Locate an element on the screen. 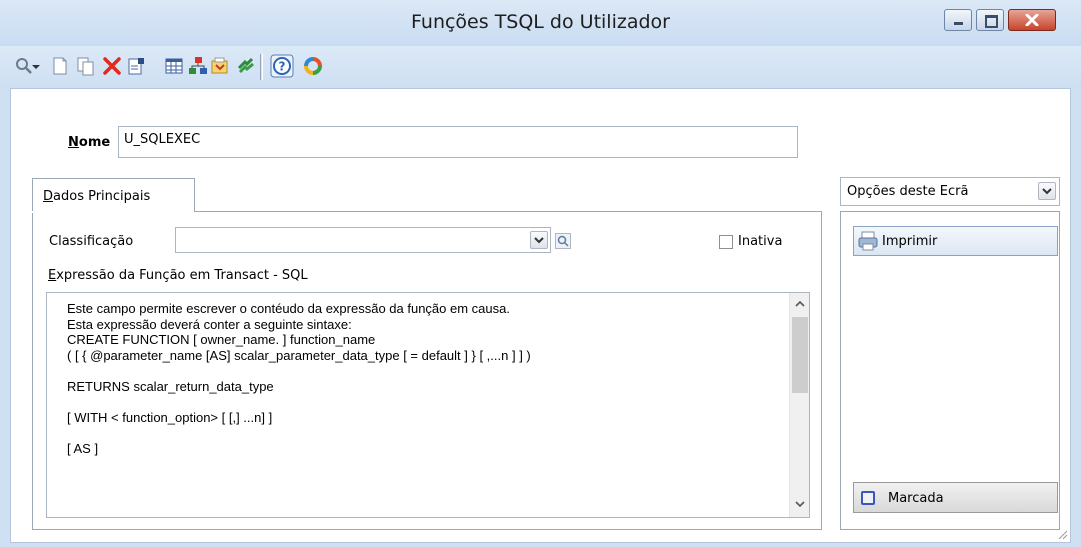 Image resolution: width=1081 pixels, height=547 pixels. opcoes-dropdown-button is located at coordinates (1047, 191).